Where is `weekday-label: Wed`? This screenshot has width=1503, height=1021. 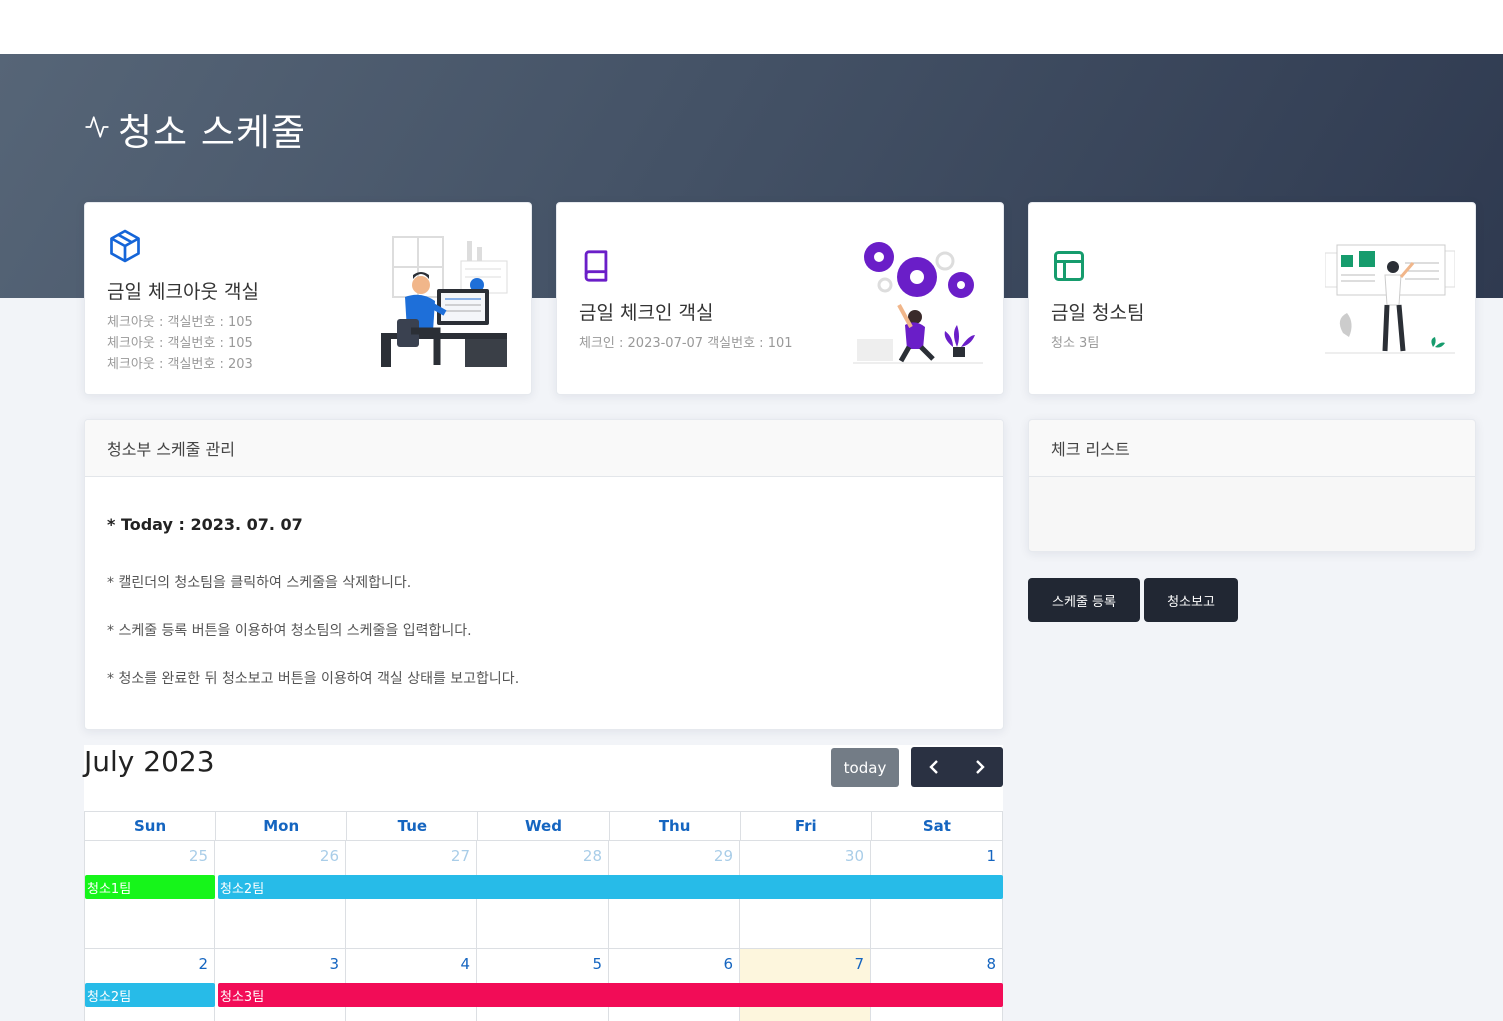
weekday-label: Wed is located at coordinates (543, 826).